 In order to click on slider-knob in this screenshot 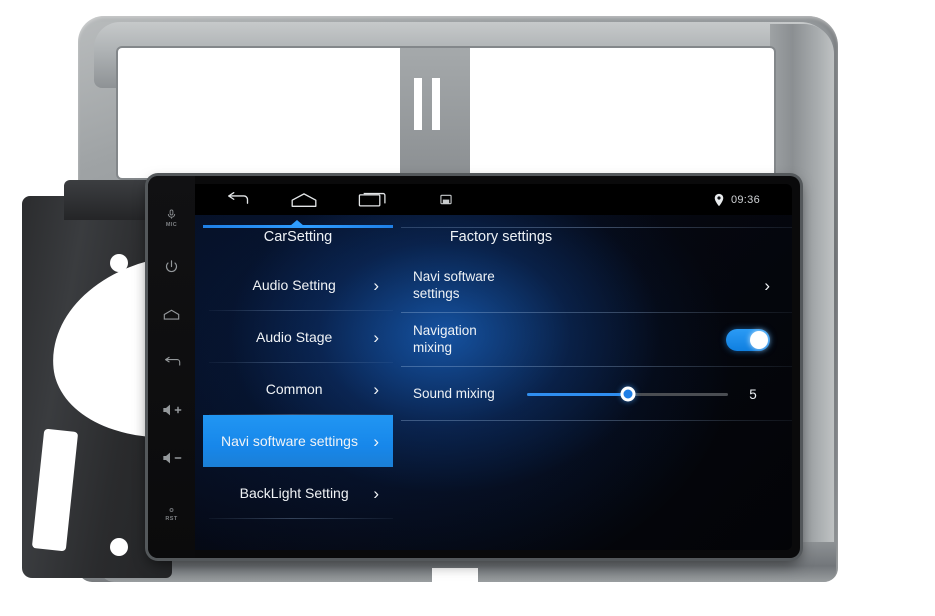, I will do `click(627, 394)`.